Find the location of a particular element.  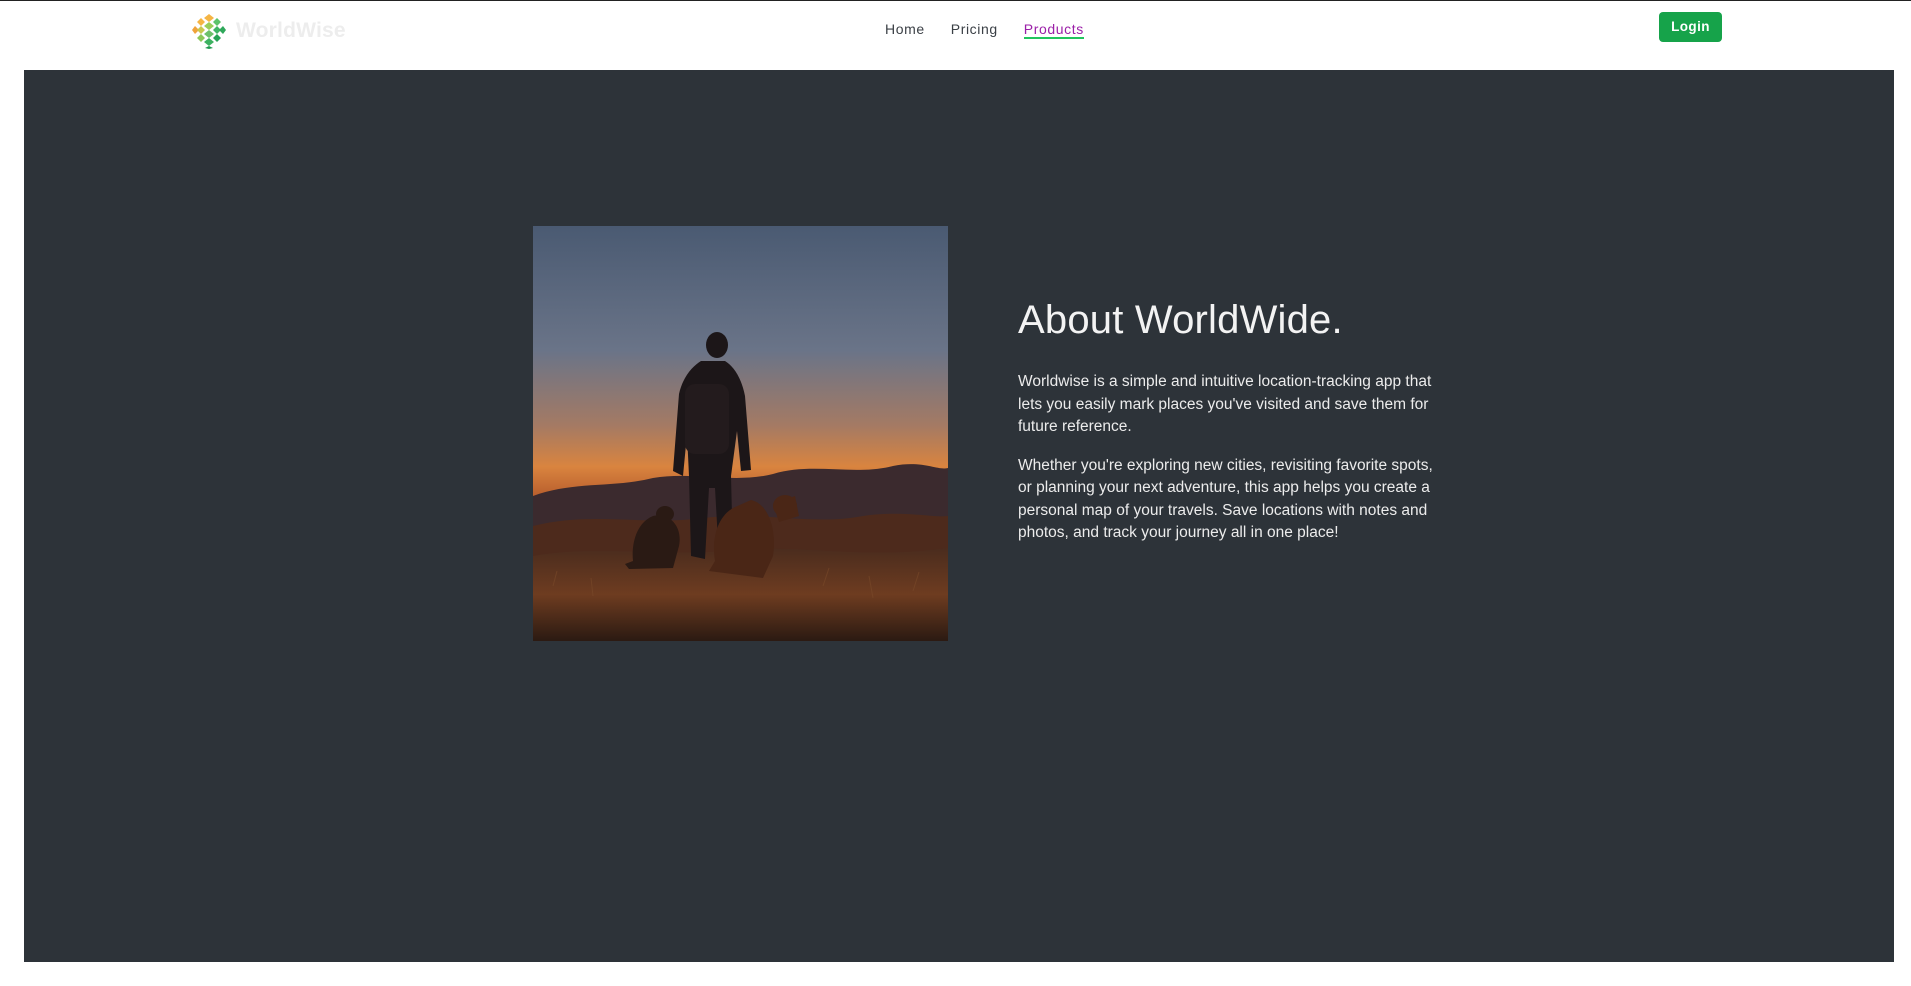

nav-link-products: Products is located at coordinates (1053, 30).